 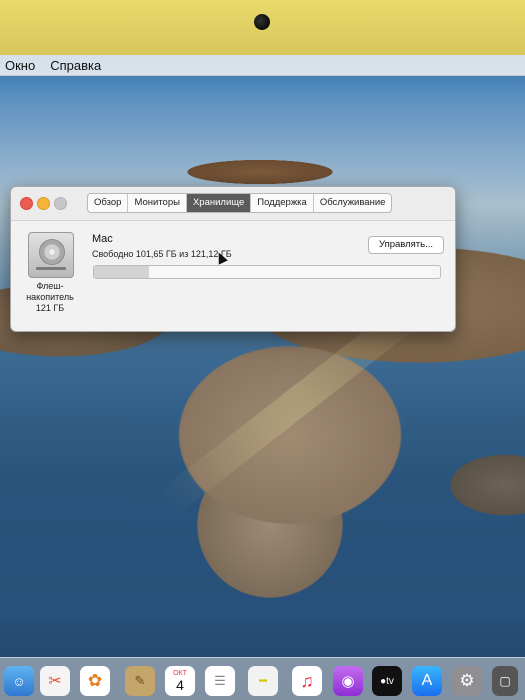 I want to click on podcasts-icon: ◉, so click(x=348, y=681).